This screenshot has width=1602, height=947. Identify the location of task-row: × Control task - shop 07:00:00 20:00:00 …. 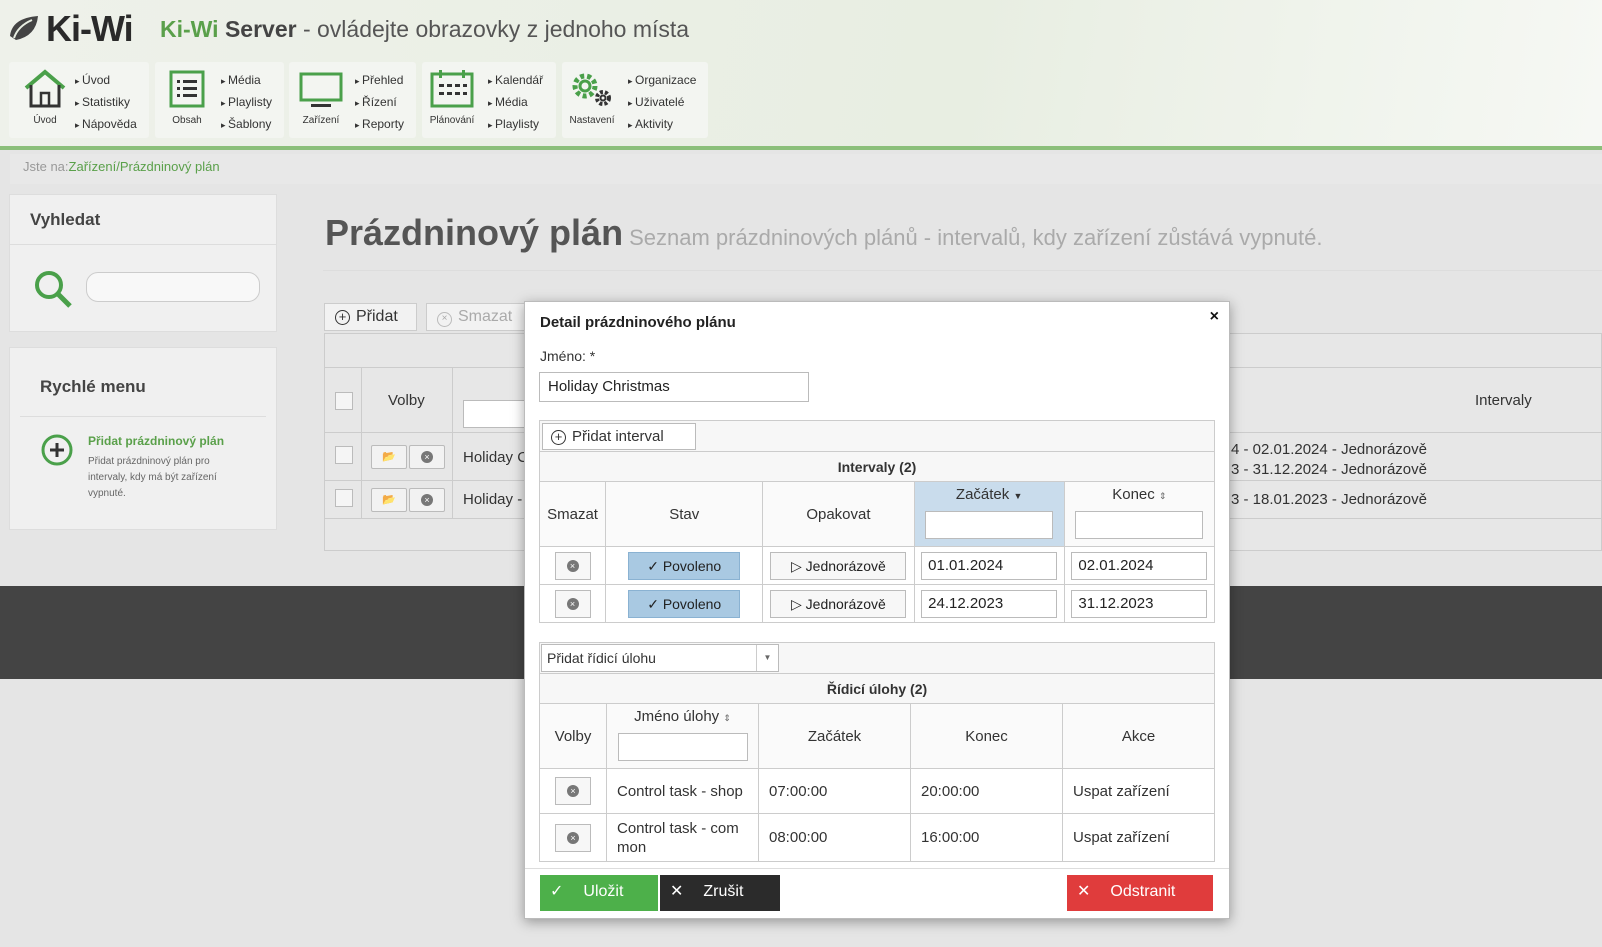
(877, 791).